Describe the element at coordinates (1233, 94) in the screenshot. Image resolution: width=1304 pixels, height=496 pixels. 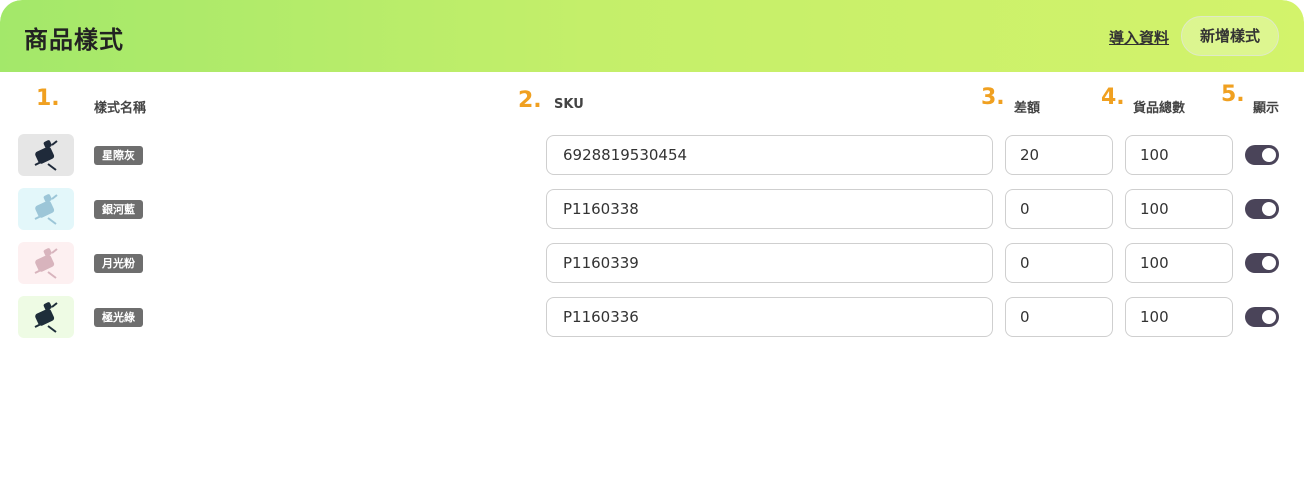
I see `col-number-5: 5.` at that location.